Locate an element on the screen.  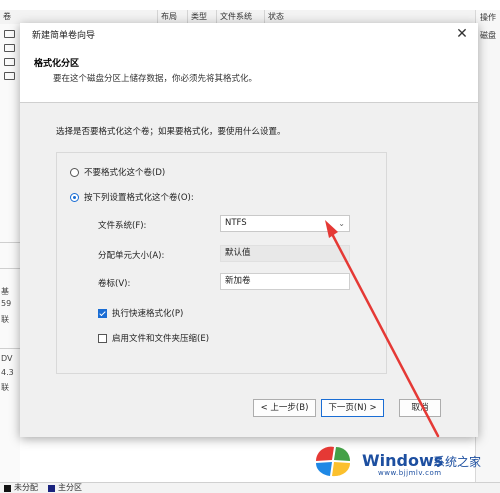
windows-logo-icon is located at coordinates (333, 461).